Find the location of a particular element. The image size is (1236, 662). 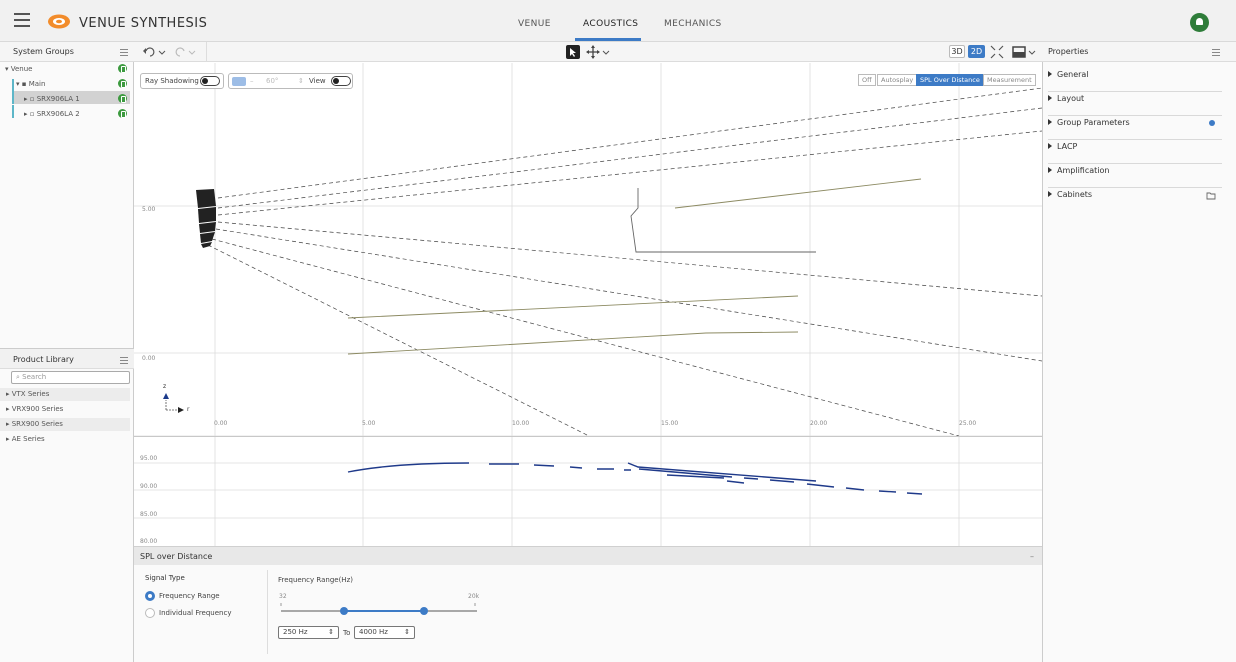

frequency-slider is located at coordinates (379, 611).